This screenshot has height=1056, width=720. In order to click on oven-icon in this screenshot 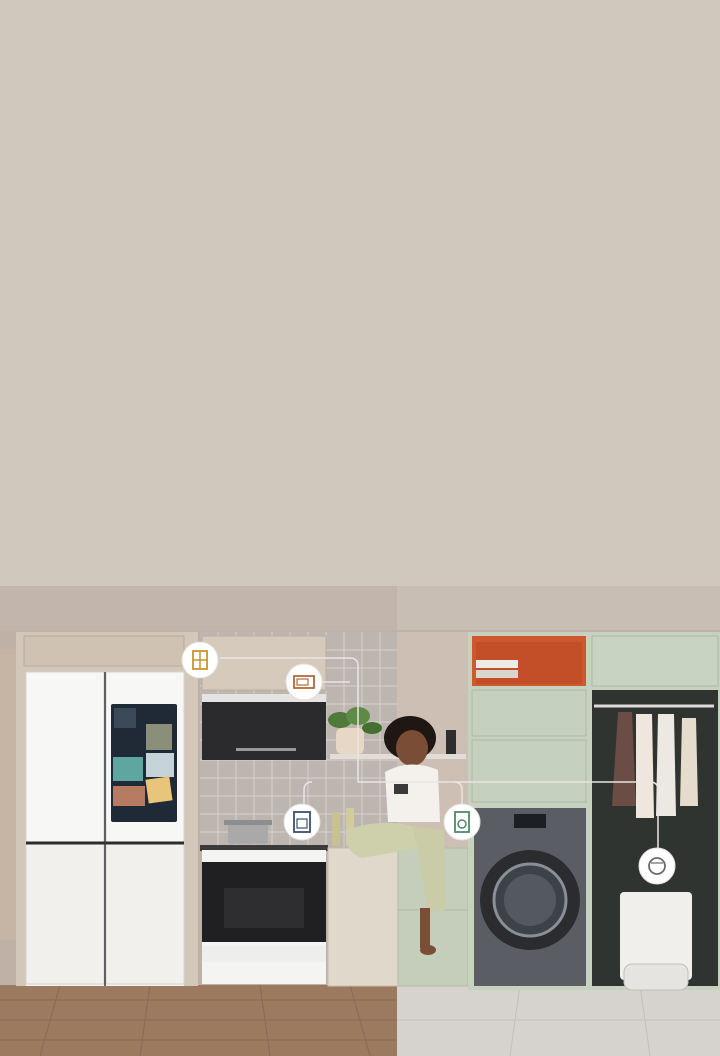, I will do `click(302, 822)`.